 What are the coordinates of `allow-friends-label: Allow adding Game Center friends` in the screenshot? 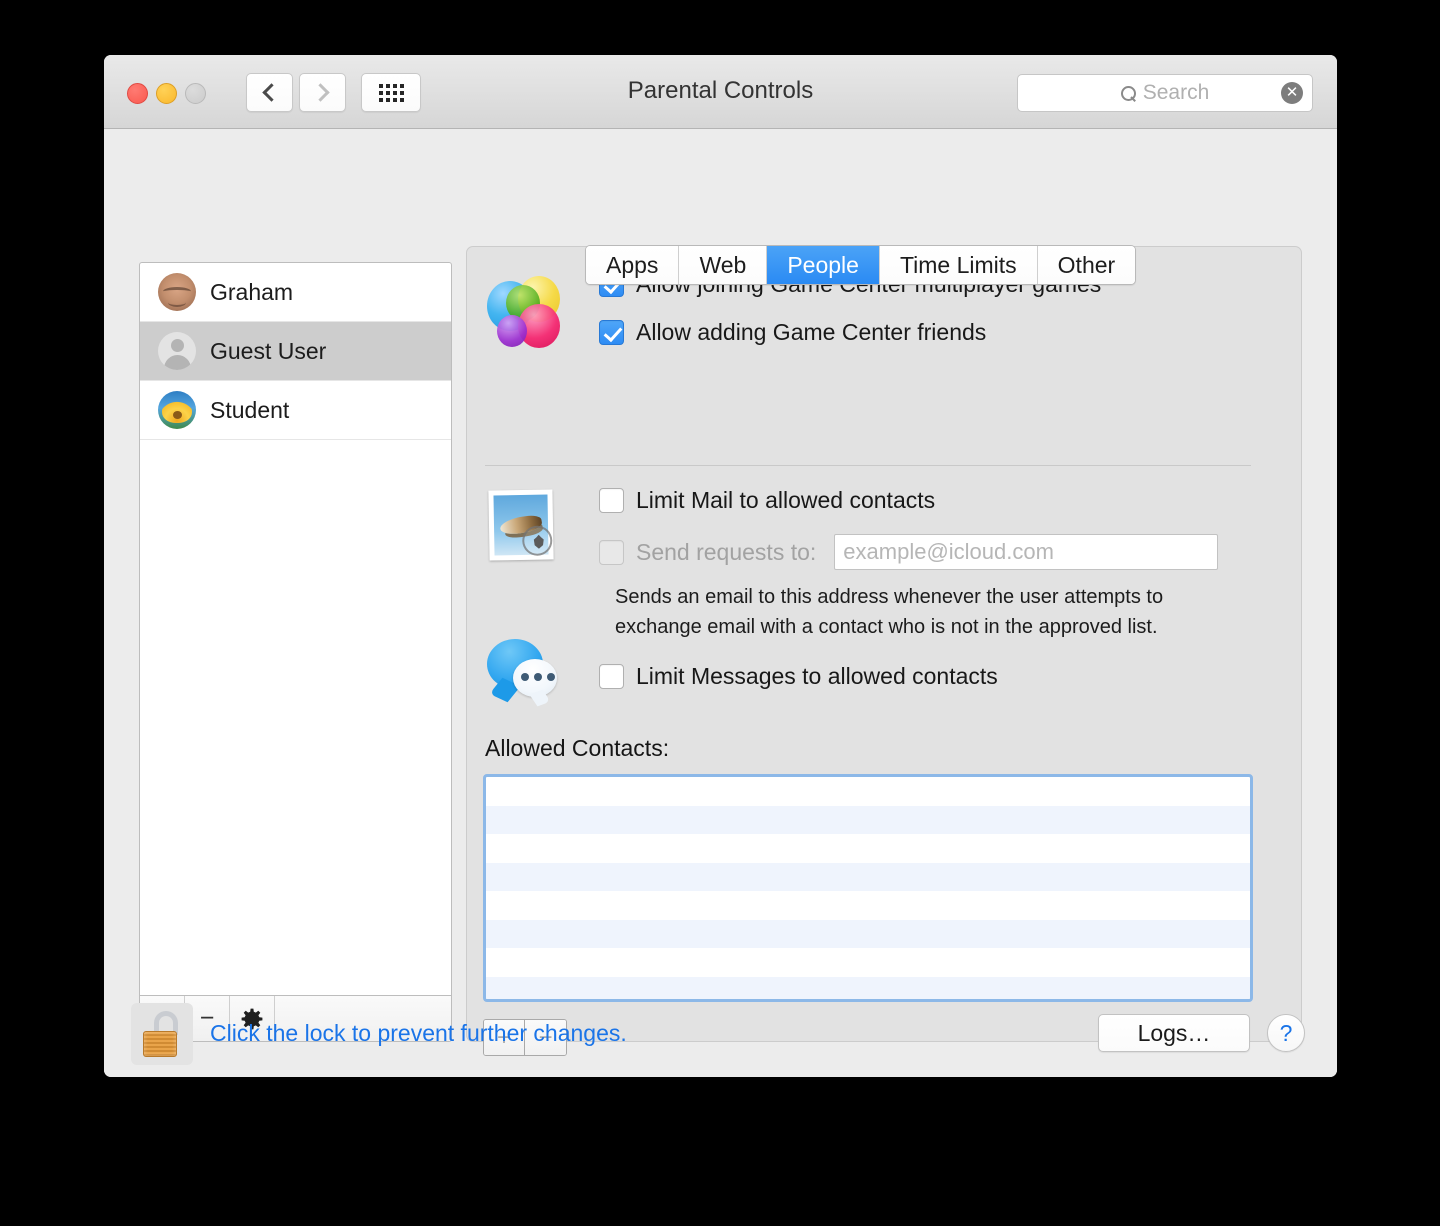 It's located at (811, 331).